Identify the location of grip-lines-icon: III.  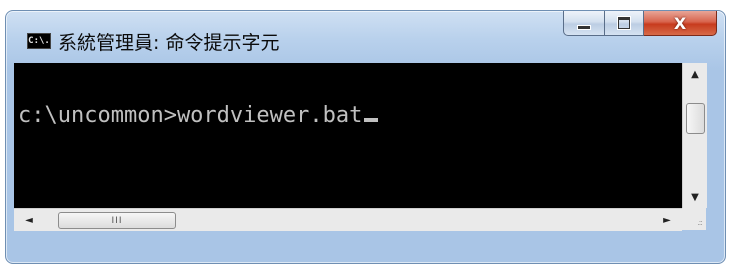
(117, 220).